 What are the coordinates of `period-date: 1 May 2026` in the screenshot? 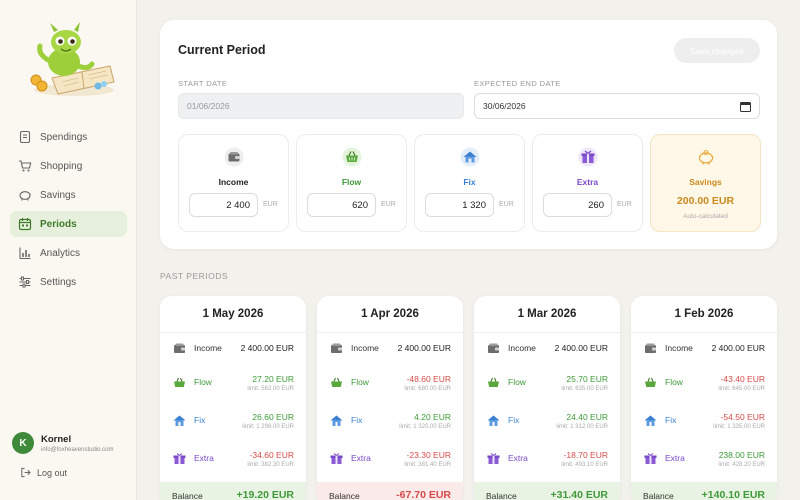 It's located at (233, 314).